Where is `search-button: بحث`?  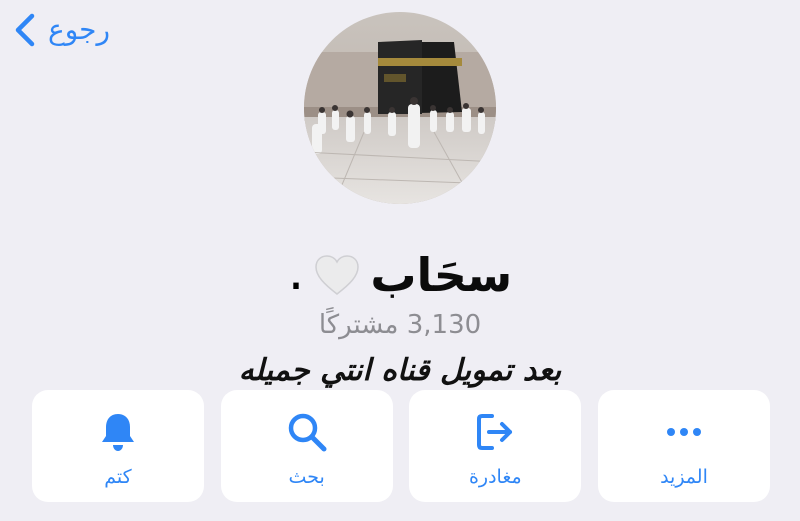
search-button: بحث is located at coordinates (306, 446).